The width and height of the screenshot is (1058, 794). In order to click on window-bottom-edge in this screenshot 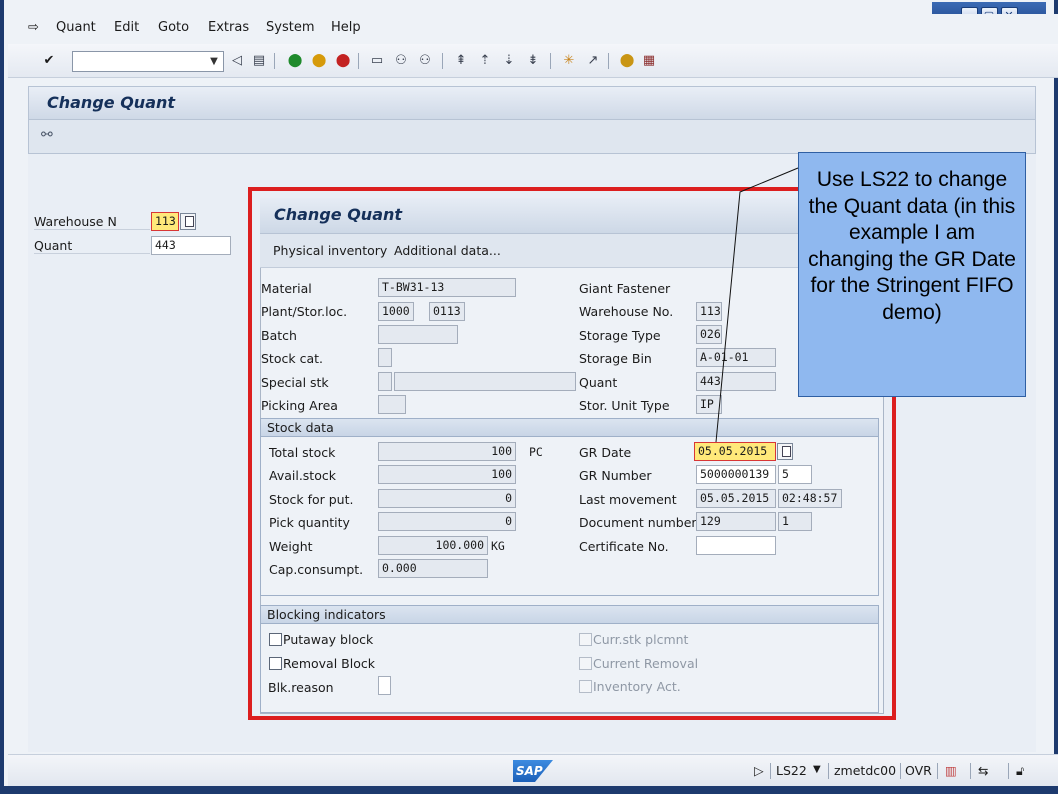, I will do `click(529, 790)`.